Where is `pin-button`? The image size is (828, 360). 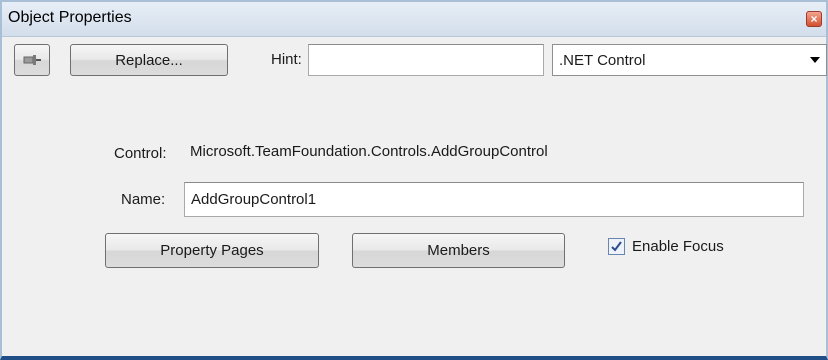 pin-button is located at coordinates (32, 60).